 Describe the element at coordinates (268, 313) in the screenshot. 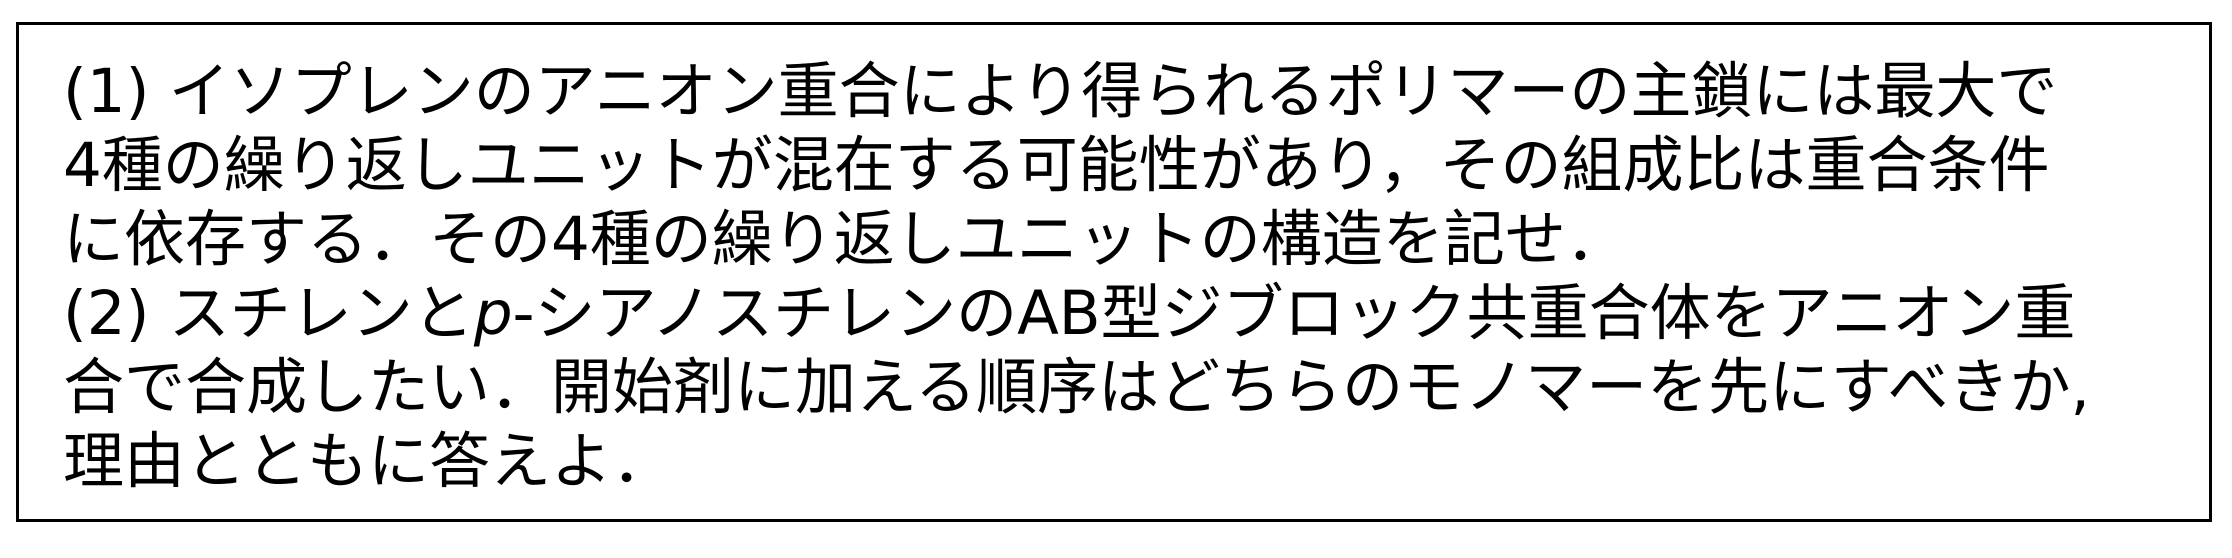

I see `part2-line1-pre: (2) スチレンと` at that location.